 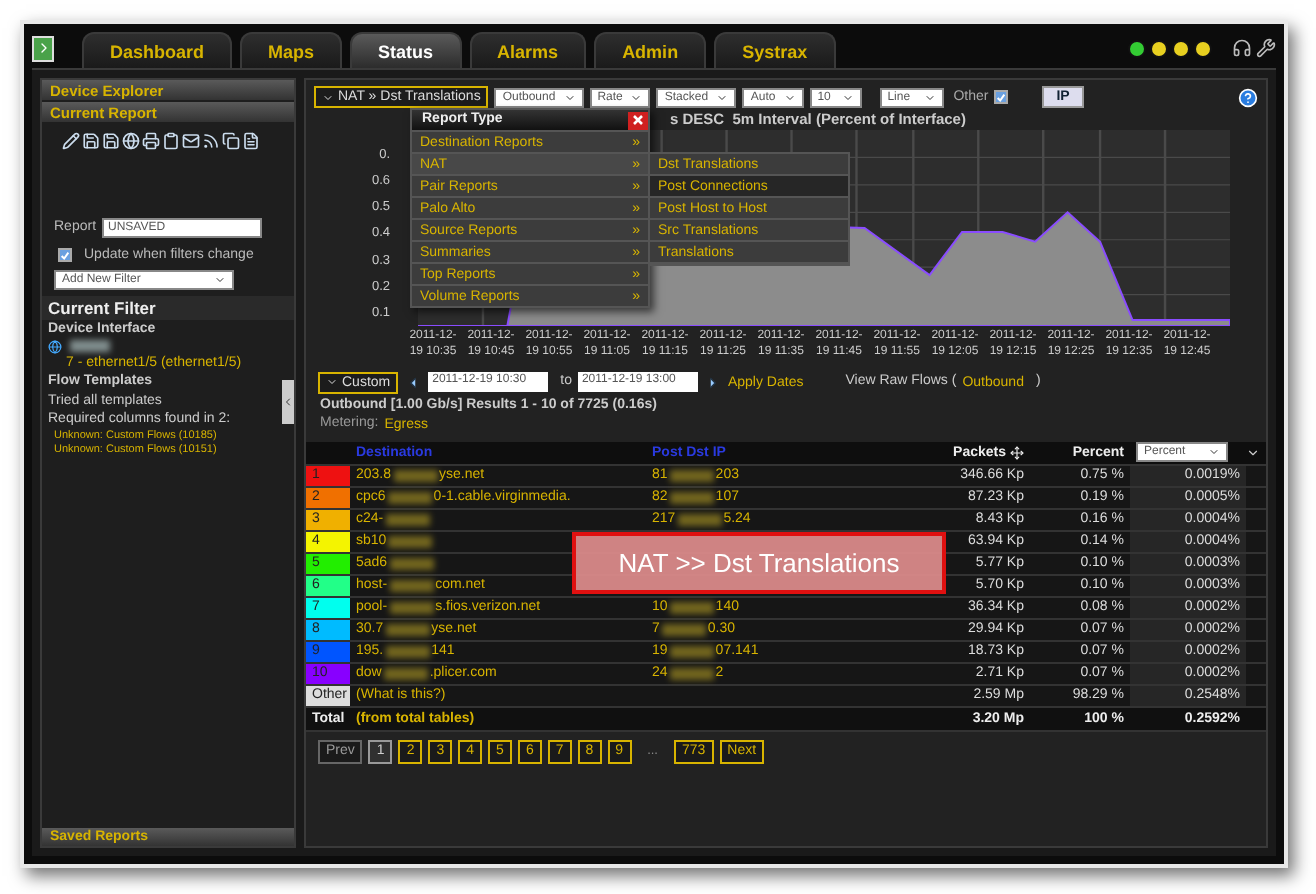 What do you see at coordinates (71, 141) in the screenshot?
I see `pencil-icon` at bounding box center [71, 141].